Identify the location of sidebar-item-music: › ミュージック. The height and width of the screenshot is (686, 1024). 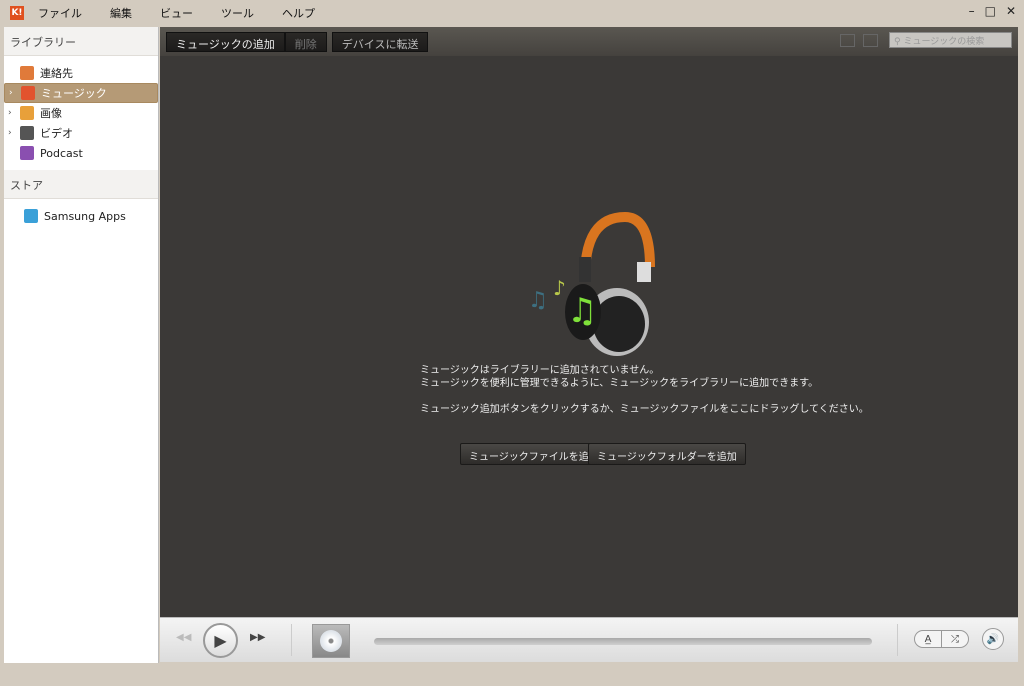
(81, 93).